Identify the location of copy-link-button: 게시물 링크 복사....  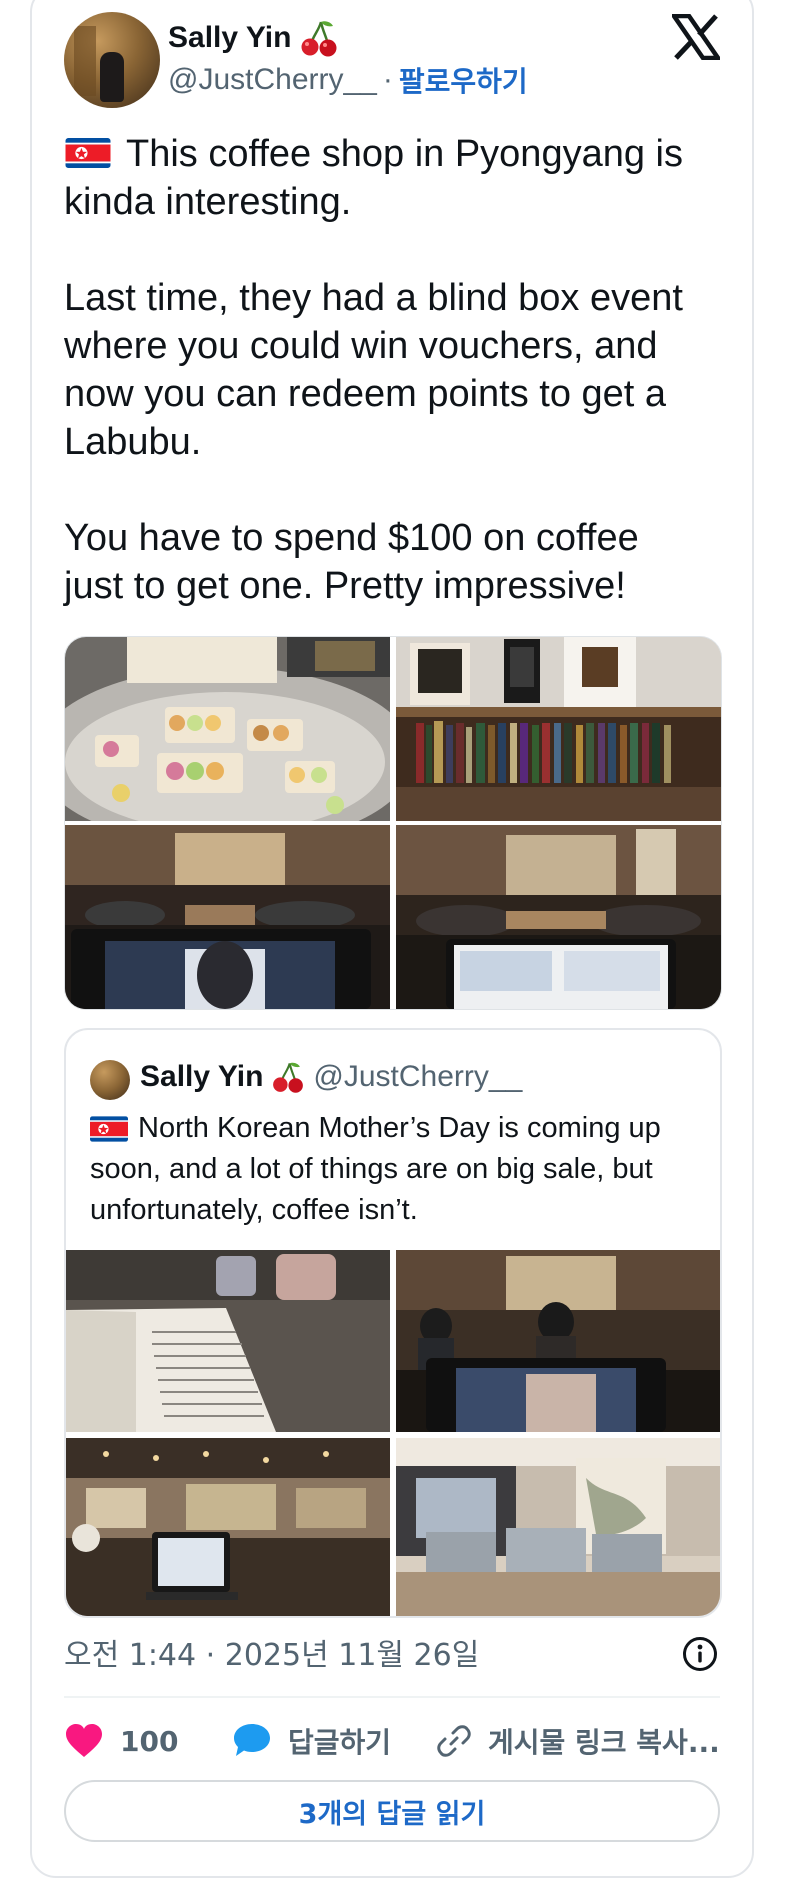
(578, 1741).